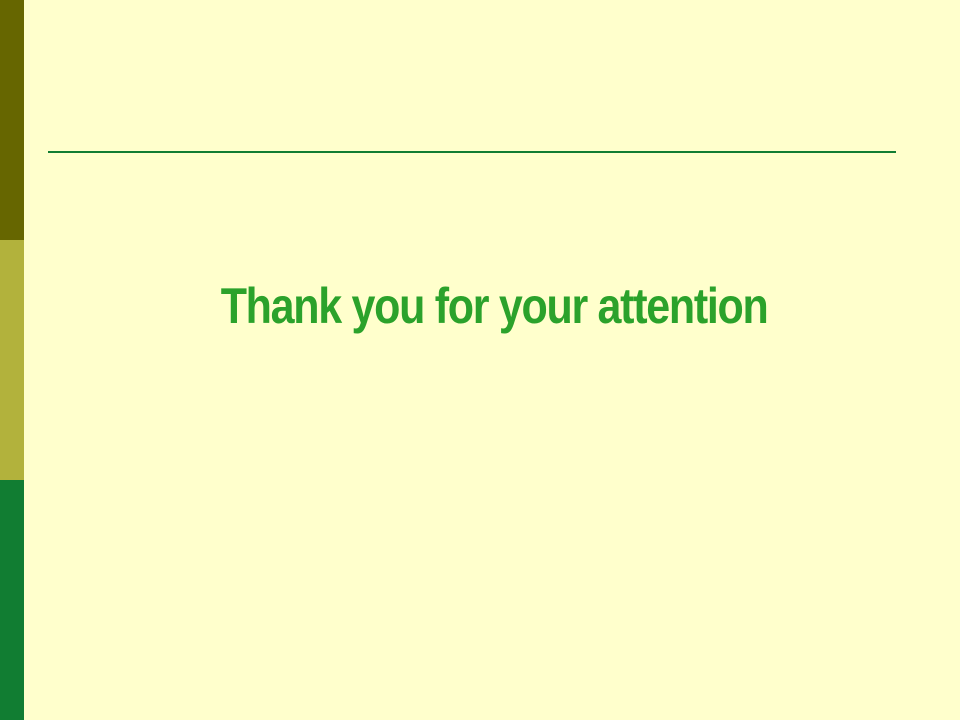 Image resolution: width=960 pixels, height=720 pixels. I want to click on side-accent-bar, so click(12, 360).